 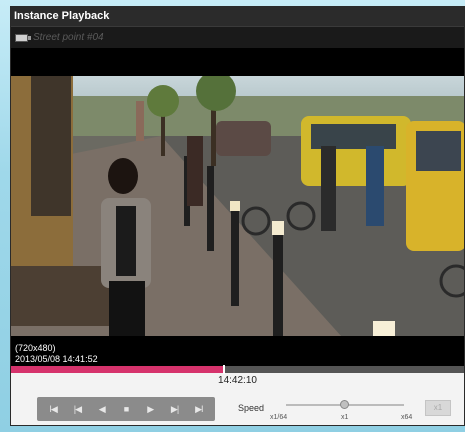 What do you see at coordinates (35, 348) in the screenshot?
I see `video-resolution: (720x480)` at bounding box center [35, 348].